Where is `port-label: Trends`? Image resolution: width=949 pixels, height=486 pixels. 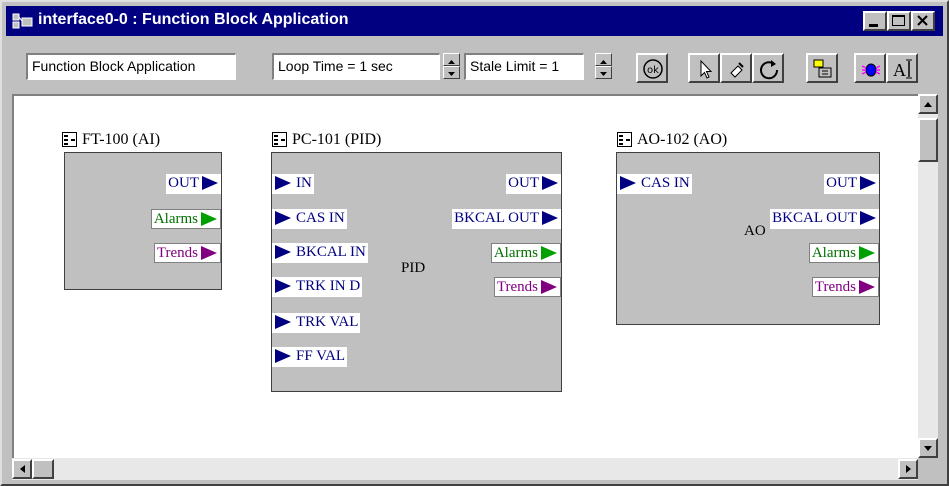 port-label: Trends is located at coordinates (835, 287).